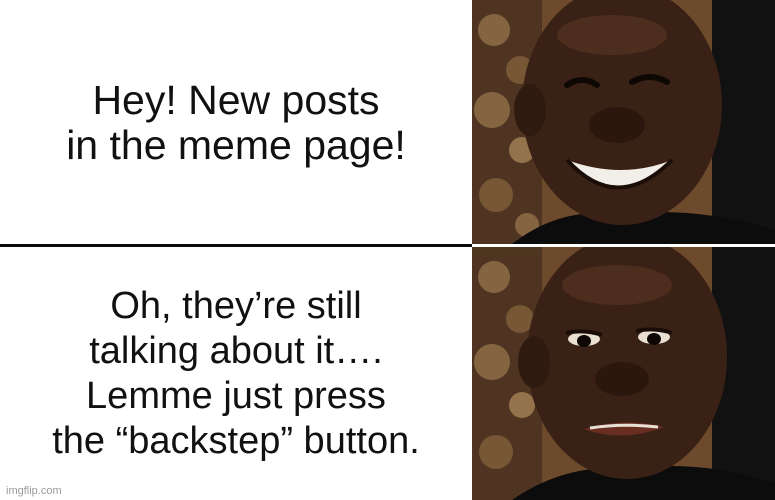 This screenshot has width=775, height=500. I want to click on top-caption-text: Hey! New posts in the meme page!, so click(236, 122).